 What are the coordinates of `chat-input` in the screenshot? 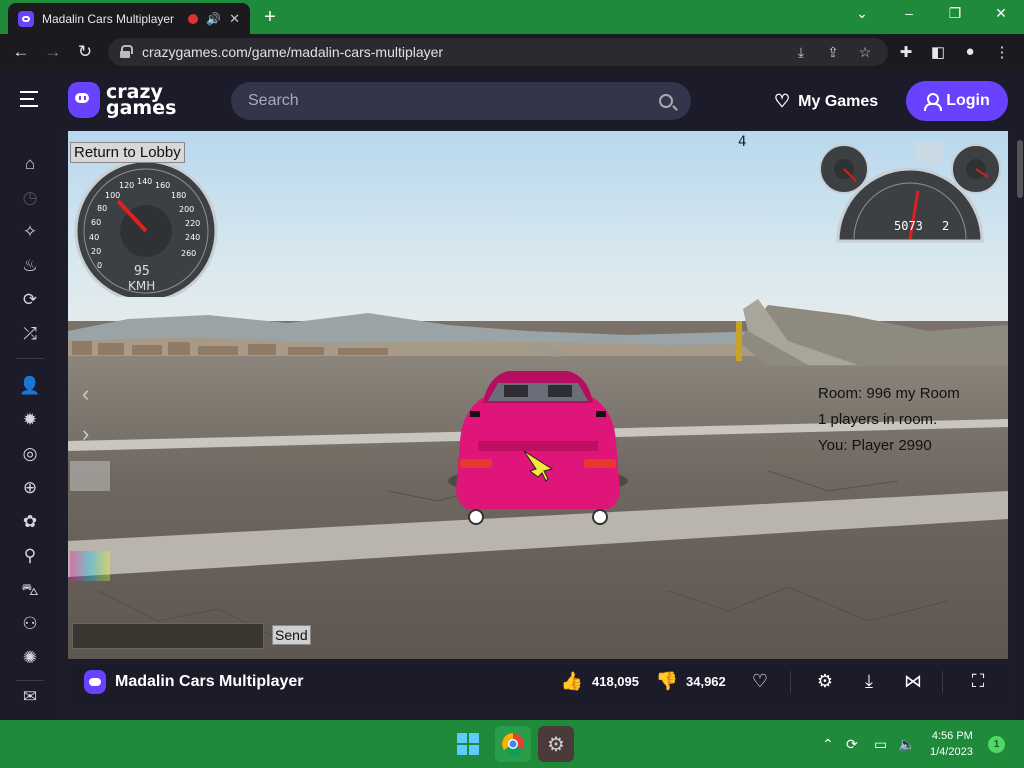 It's located at (168, 636).